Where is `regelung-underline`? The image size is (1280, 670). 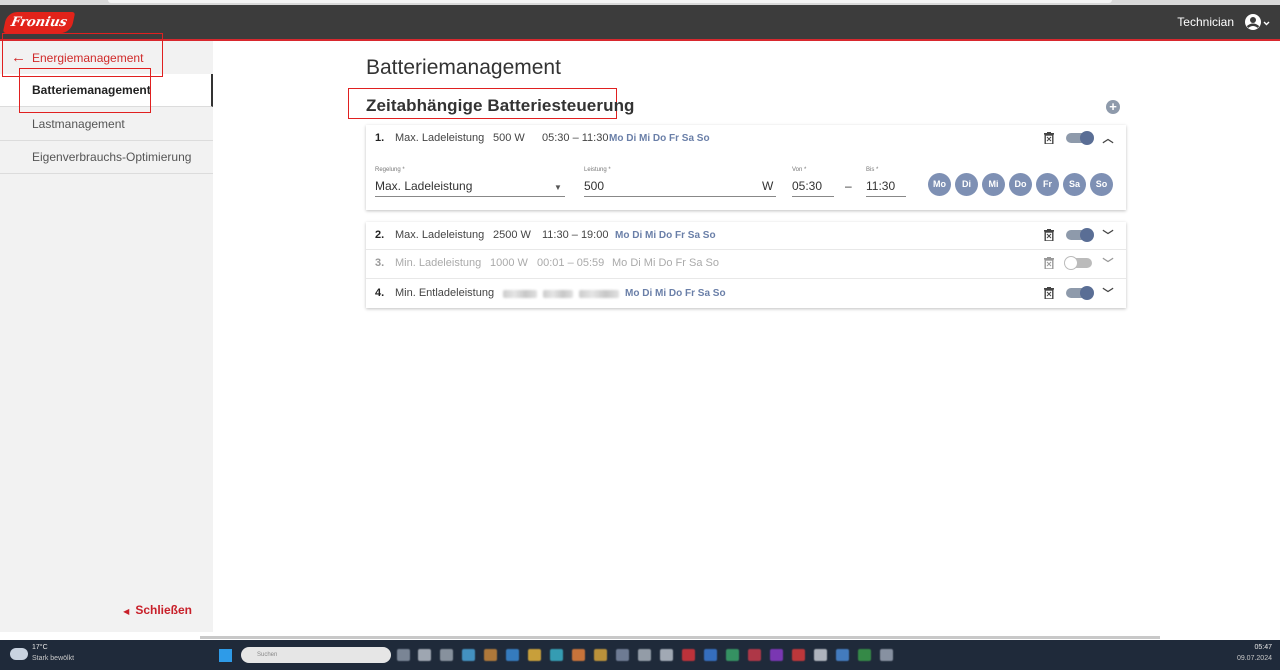 regelung-underline is located at coordinates (470, 196).